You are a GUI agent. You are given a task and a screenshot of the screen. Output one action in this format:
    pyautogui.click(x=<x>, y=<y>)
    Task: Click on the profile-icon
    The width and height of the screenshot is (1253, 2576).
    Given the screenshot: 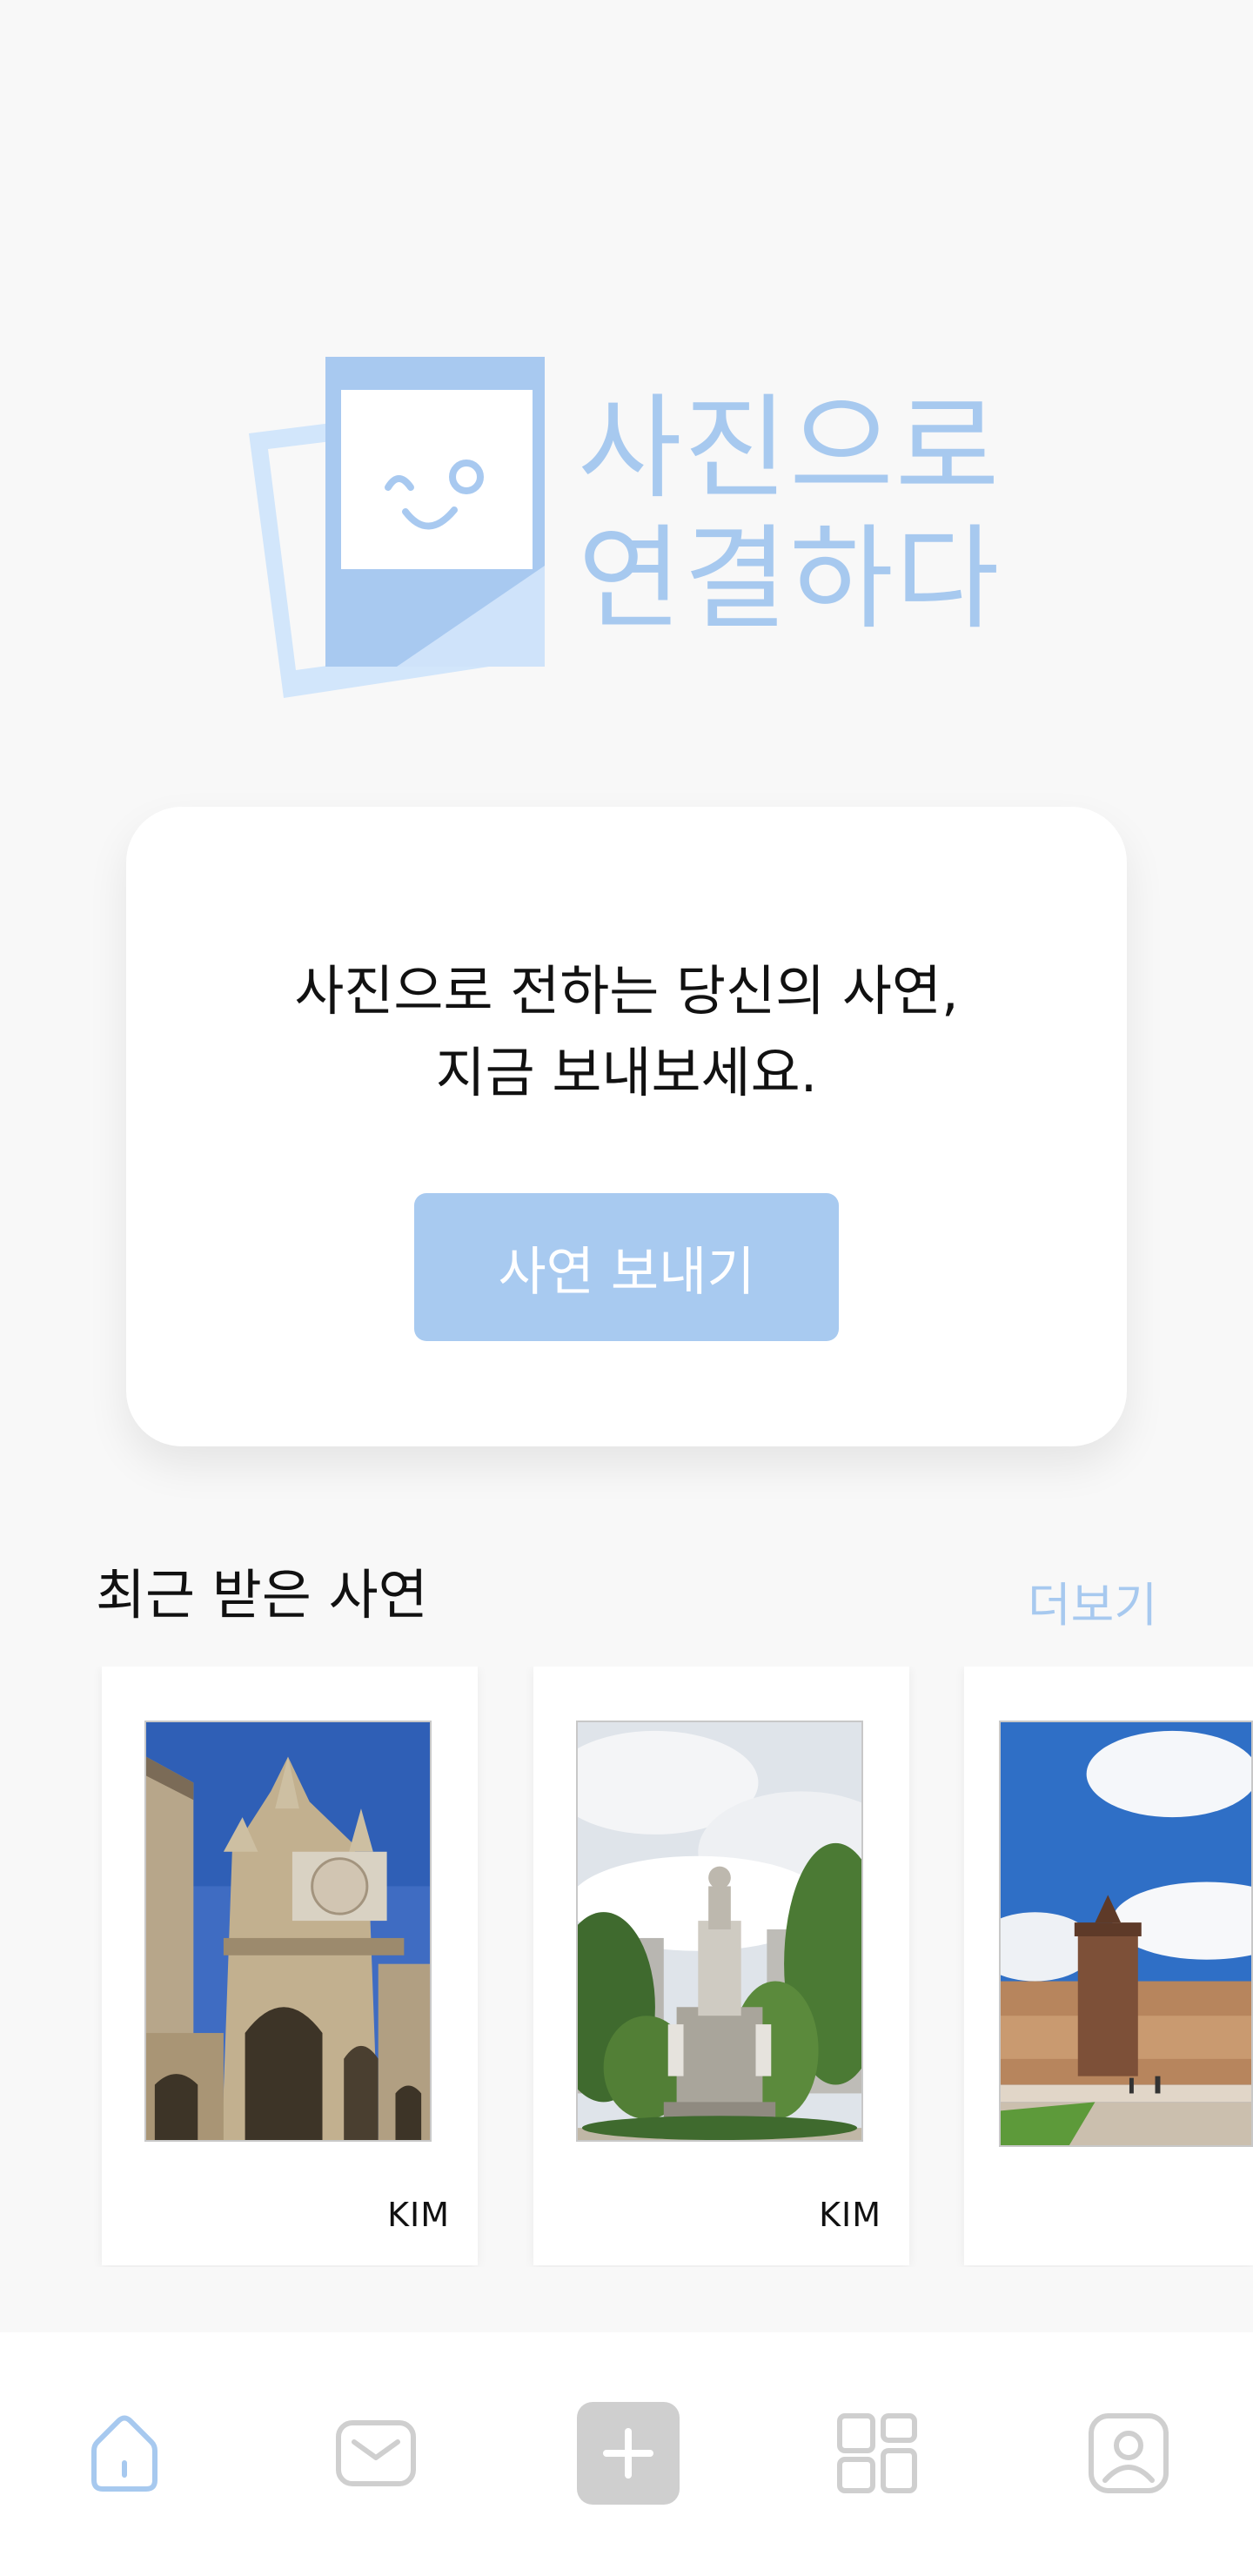 What is the action you would take?
    pyautogui.click(x=1129, y=2453)
    